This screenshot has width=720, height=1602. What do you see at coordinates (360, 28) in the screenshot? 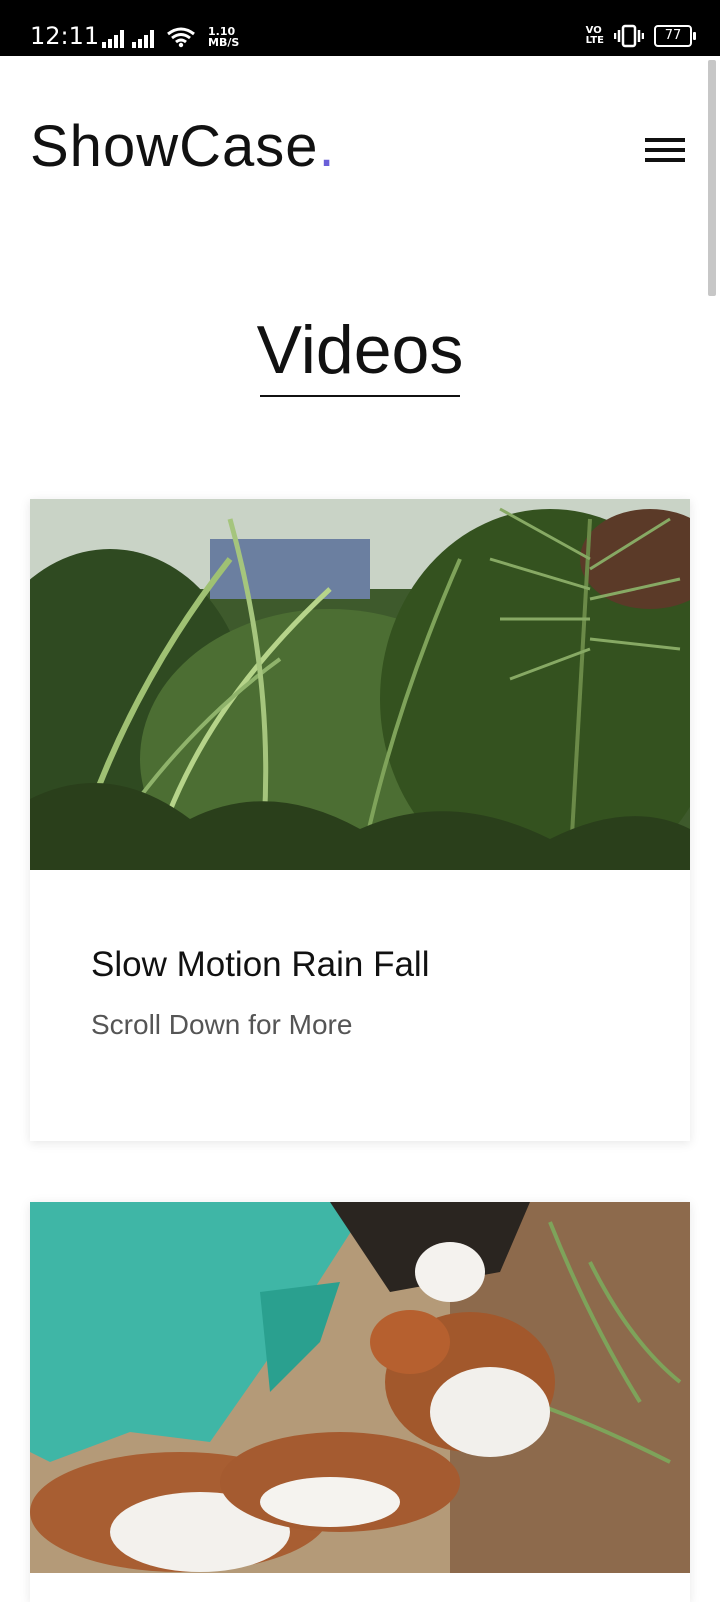
I see `status-bar: 12:11 1.10 MB/S VO LTE 77` at bounding box center [360, 28].